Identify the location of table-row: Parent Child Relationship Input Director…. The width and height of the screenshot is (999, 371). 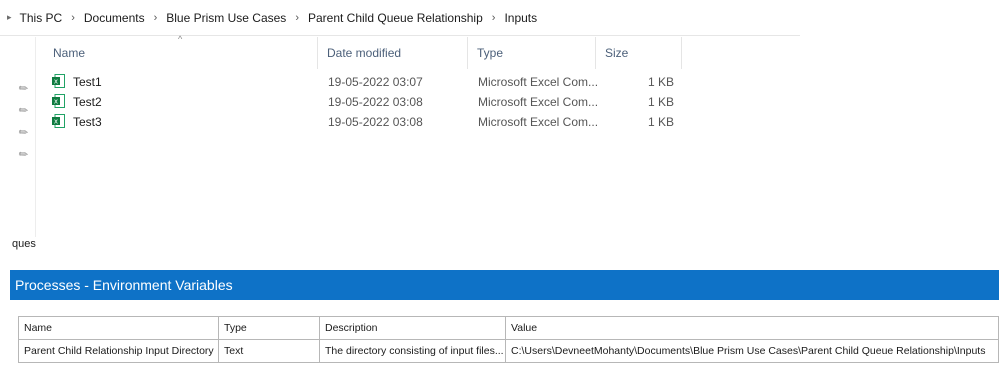
(508, 351).